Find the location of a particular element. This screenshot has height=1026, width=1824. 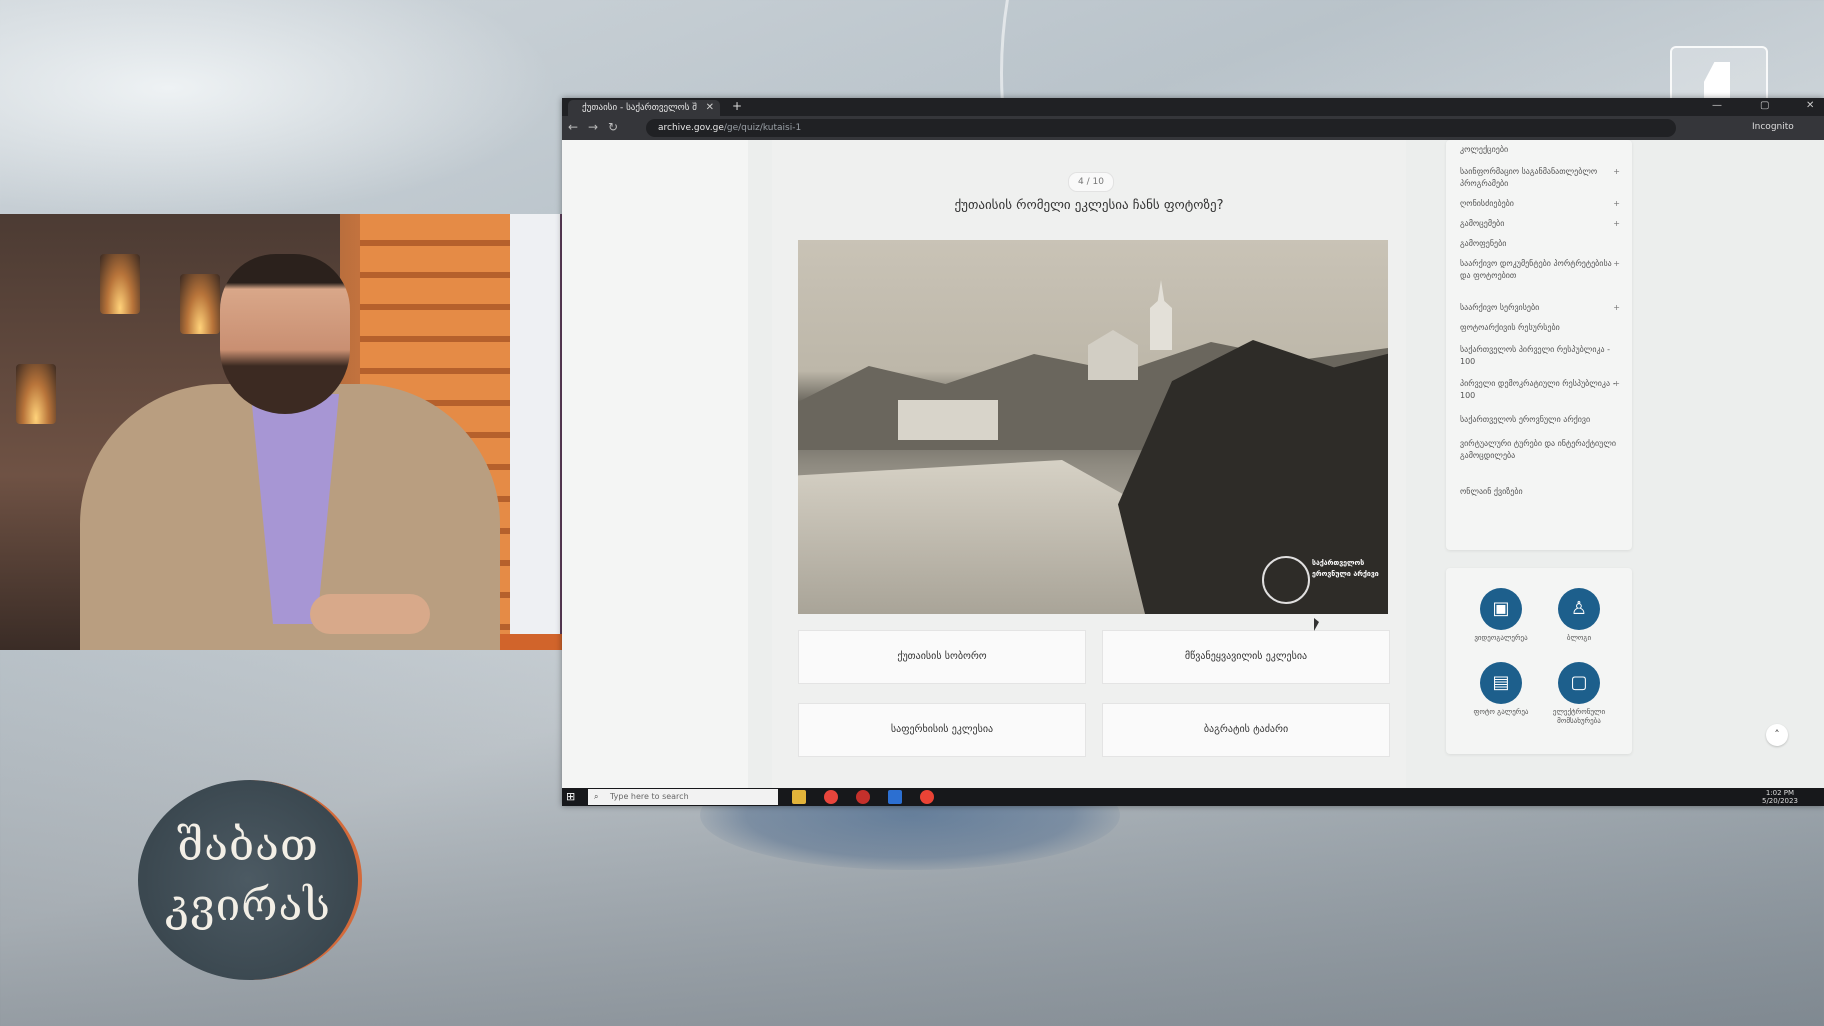

presenter-head is located at coordinates (285, 334).